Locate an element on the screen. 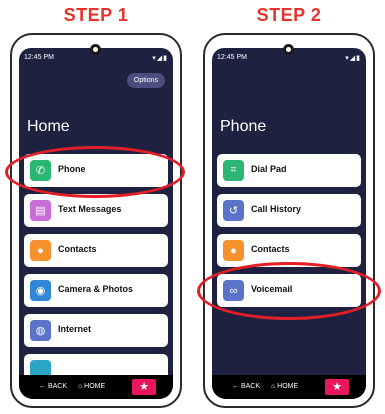 This screenshot has height=414, width=385. internet-icon: ◍ is located at coordinates (40, 330).